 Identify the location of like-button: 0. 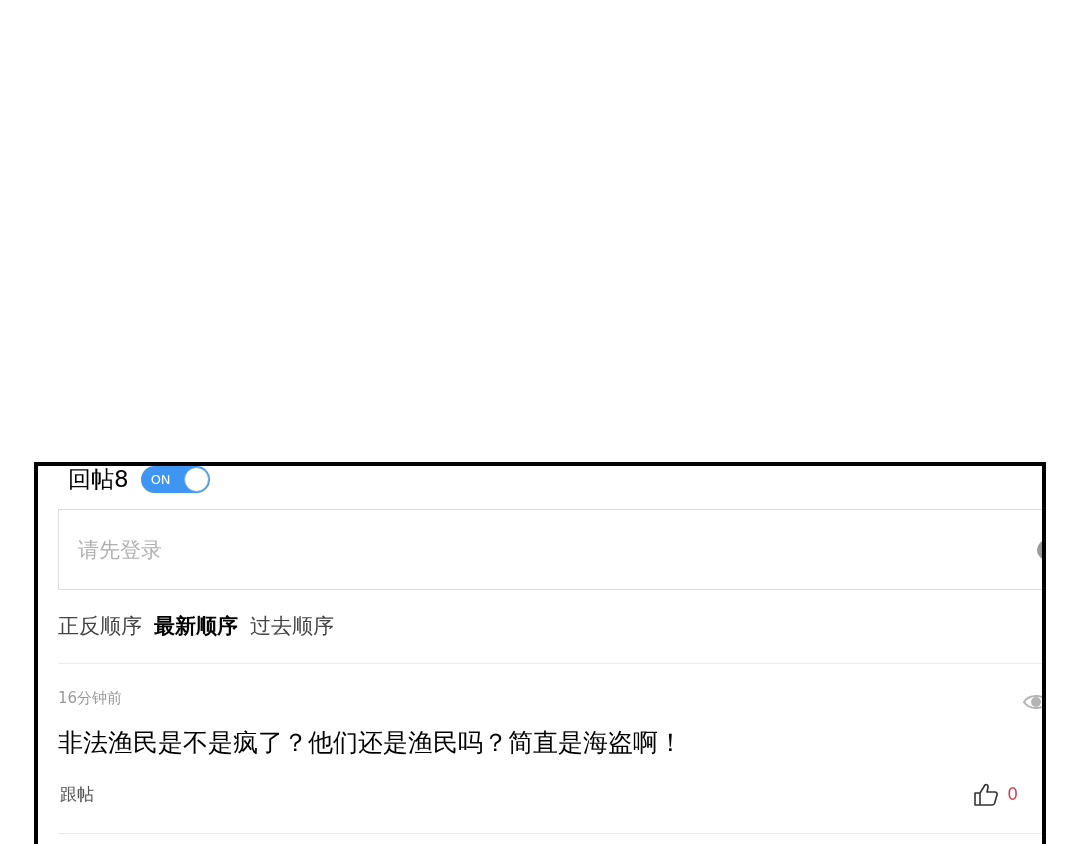
(996, 794).